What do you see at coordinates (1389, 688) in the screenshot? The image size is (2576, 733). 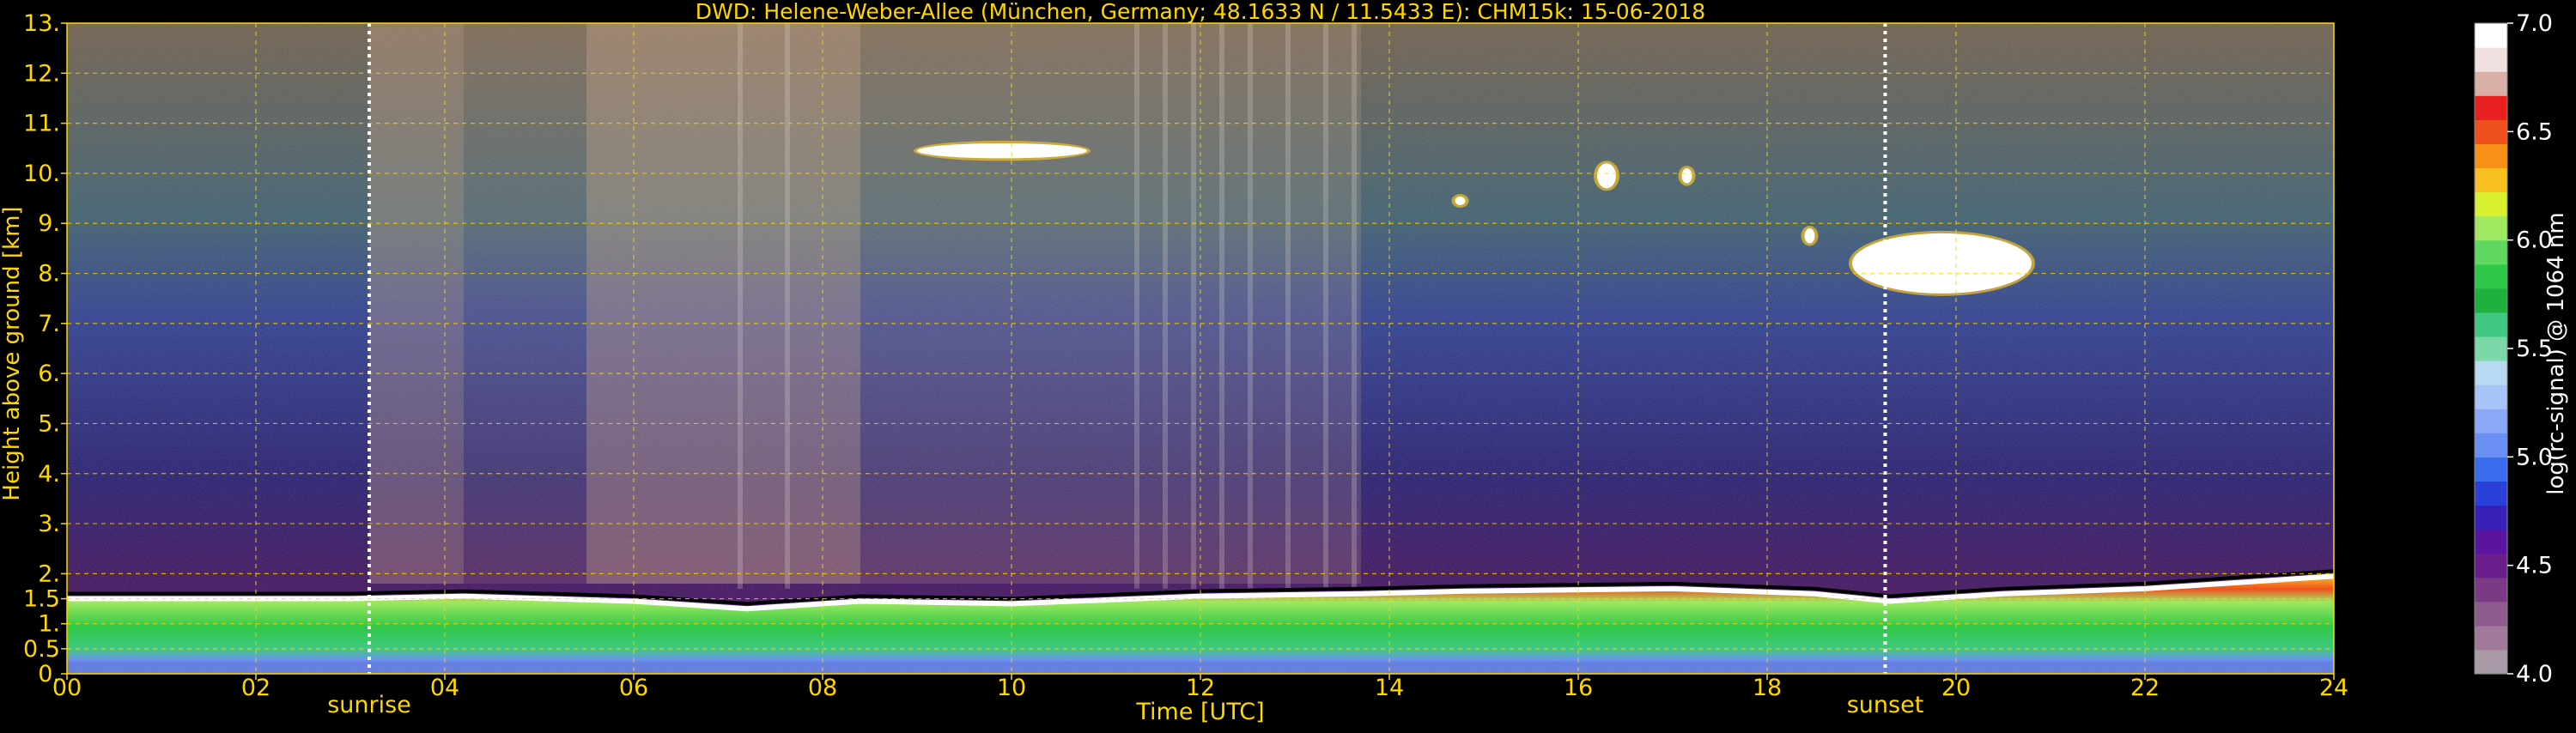 I see `x-tick-label: 14` at bounding box center [1389, 688].